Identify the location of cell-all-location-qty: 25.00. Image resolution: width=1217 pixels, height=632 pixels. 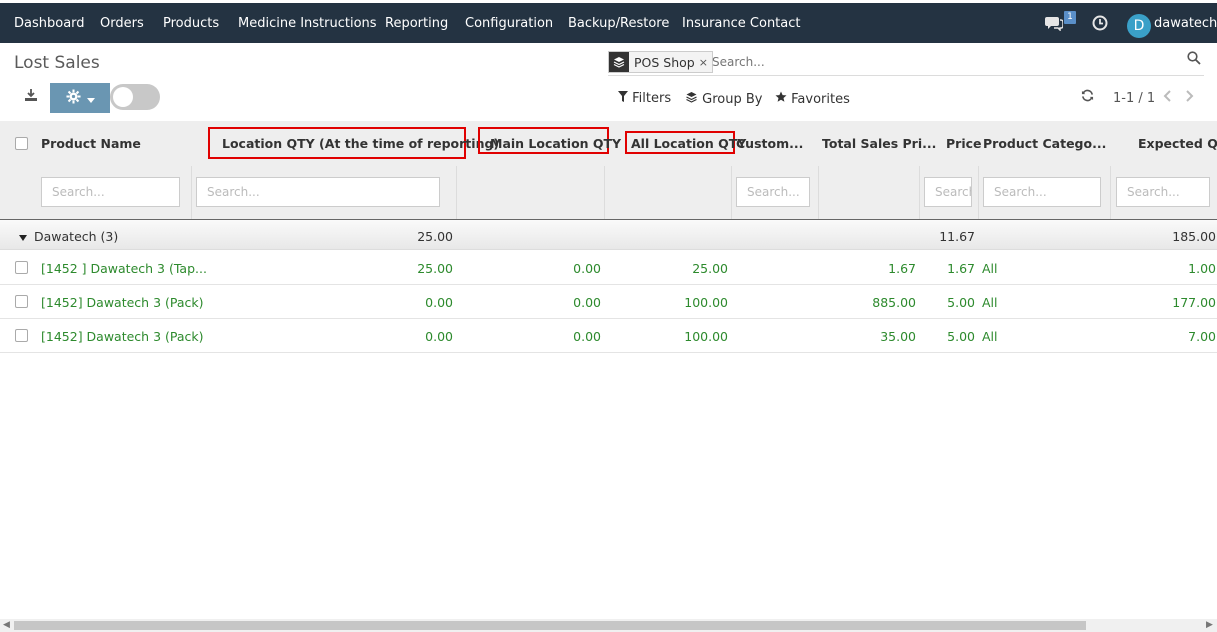
(710, 268).